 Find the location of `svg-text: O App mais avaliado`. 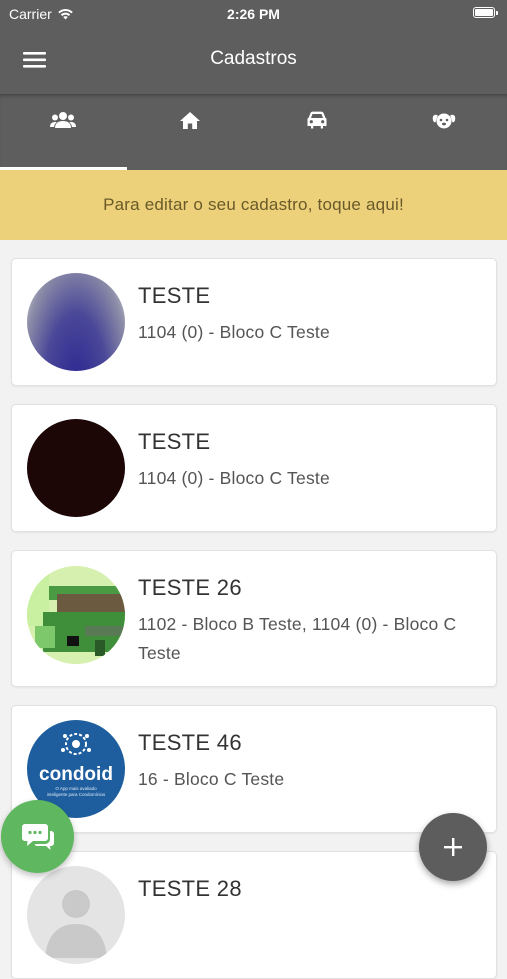

svg-text: O App mais avaliado is located at coordinates (76, 788).